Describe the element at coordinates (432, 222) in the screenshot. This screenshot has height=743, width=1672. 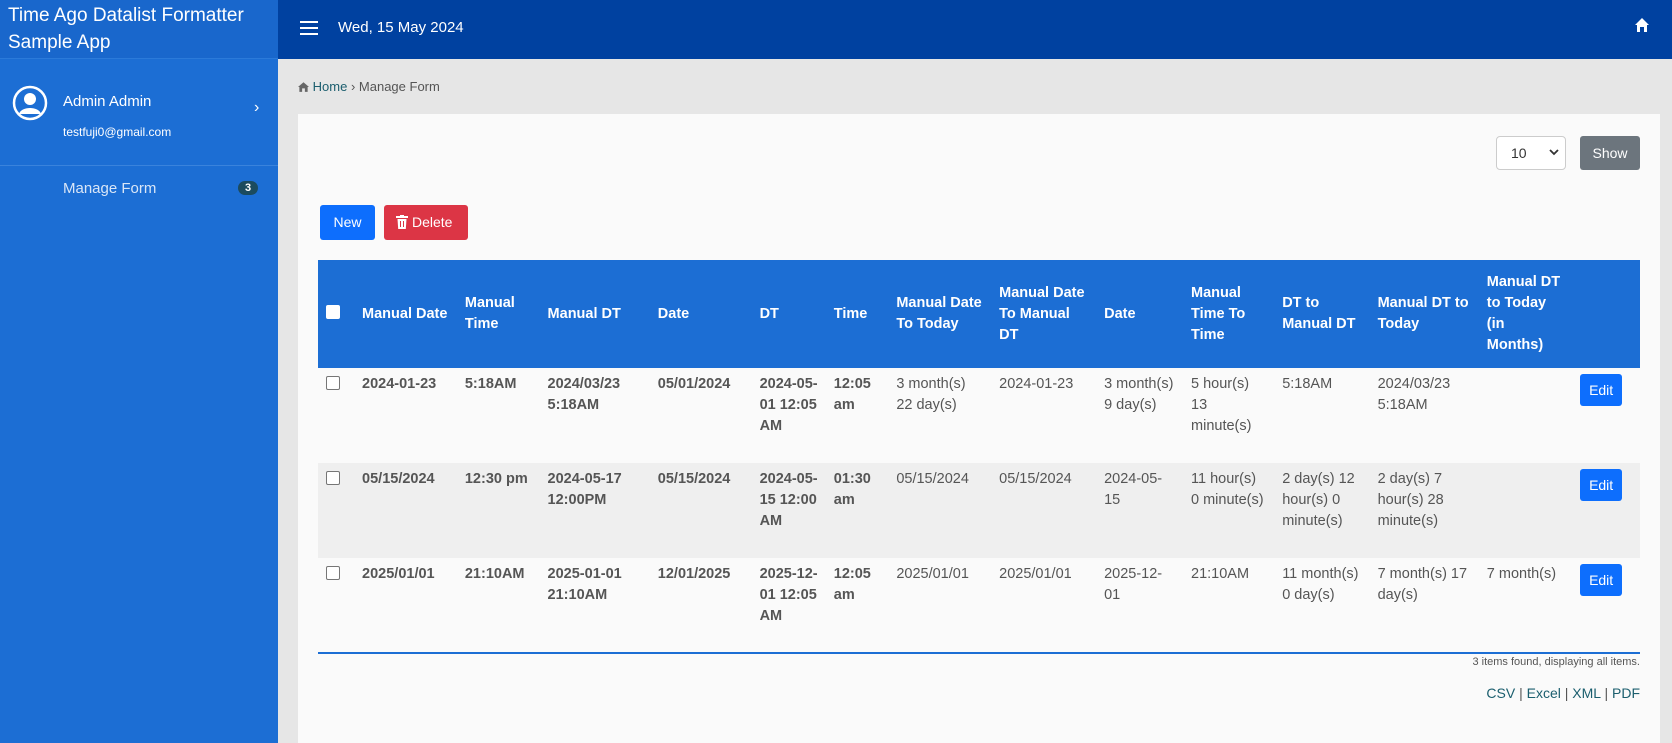
I see `delete-button-label: Delete` at that location.